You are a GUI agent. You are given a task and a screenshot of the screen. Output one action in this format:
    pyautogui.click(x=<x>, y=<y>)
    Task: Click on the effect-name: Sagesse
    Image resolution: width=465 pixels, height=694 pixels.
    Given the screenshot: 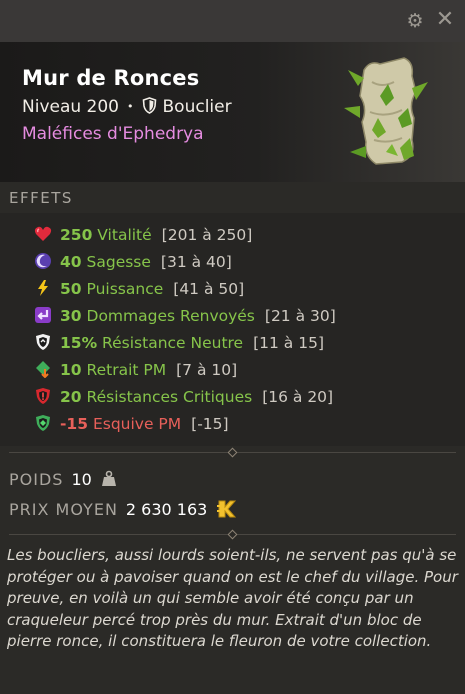 What is the action you would take?
    pyautogui.click(x=118, y=262)
    